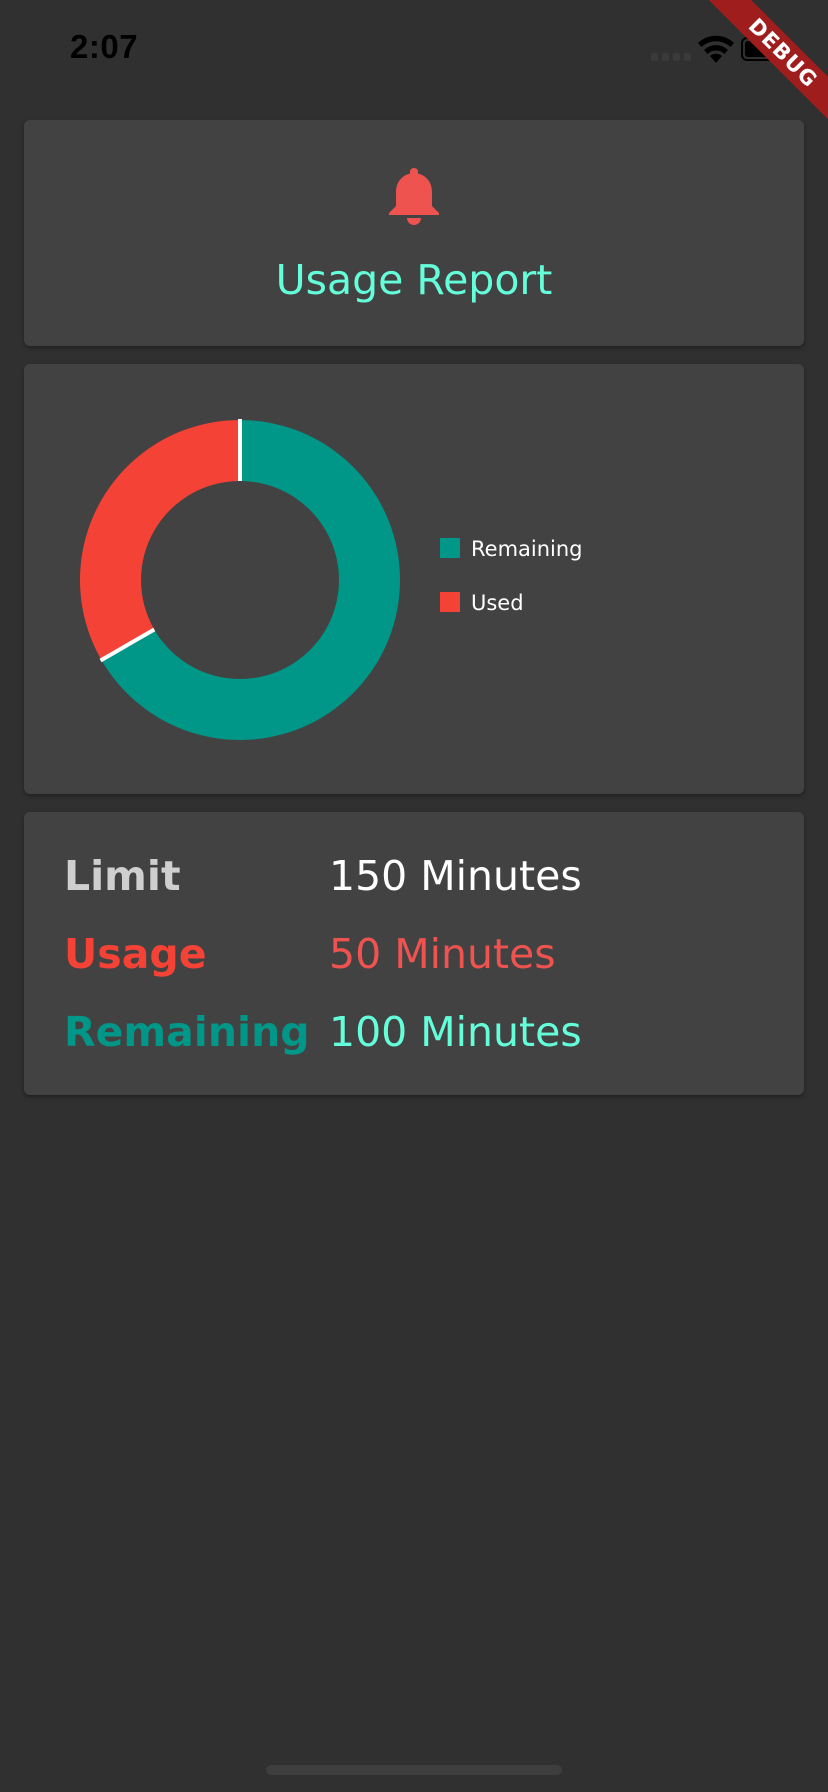  Describe the element at coordinates (450, 548) in the screenshot. I see `legend-swatch-remaining` at that location.